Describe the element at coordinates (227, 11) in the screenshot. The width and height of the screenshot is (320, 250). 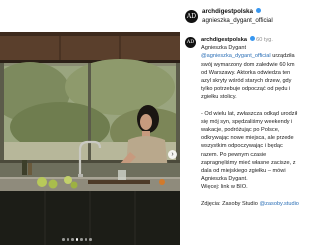
I see `account-username: archdigestpolska` at that location.